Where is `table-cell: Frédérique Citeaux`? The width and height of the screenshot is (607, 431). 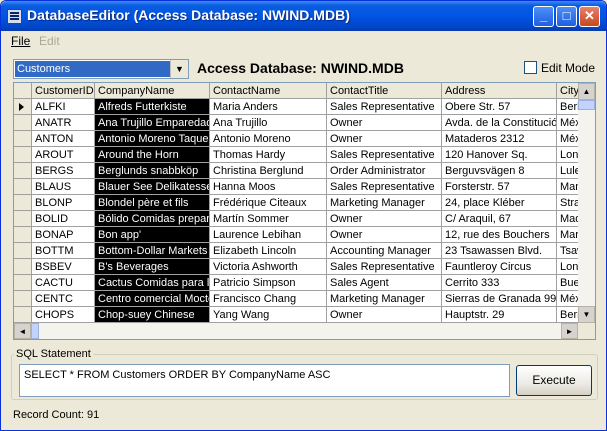 table-cell: Frédérique Citeaux is located at coordinates (268, 203).